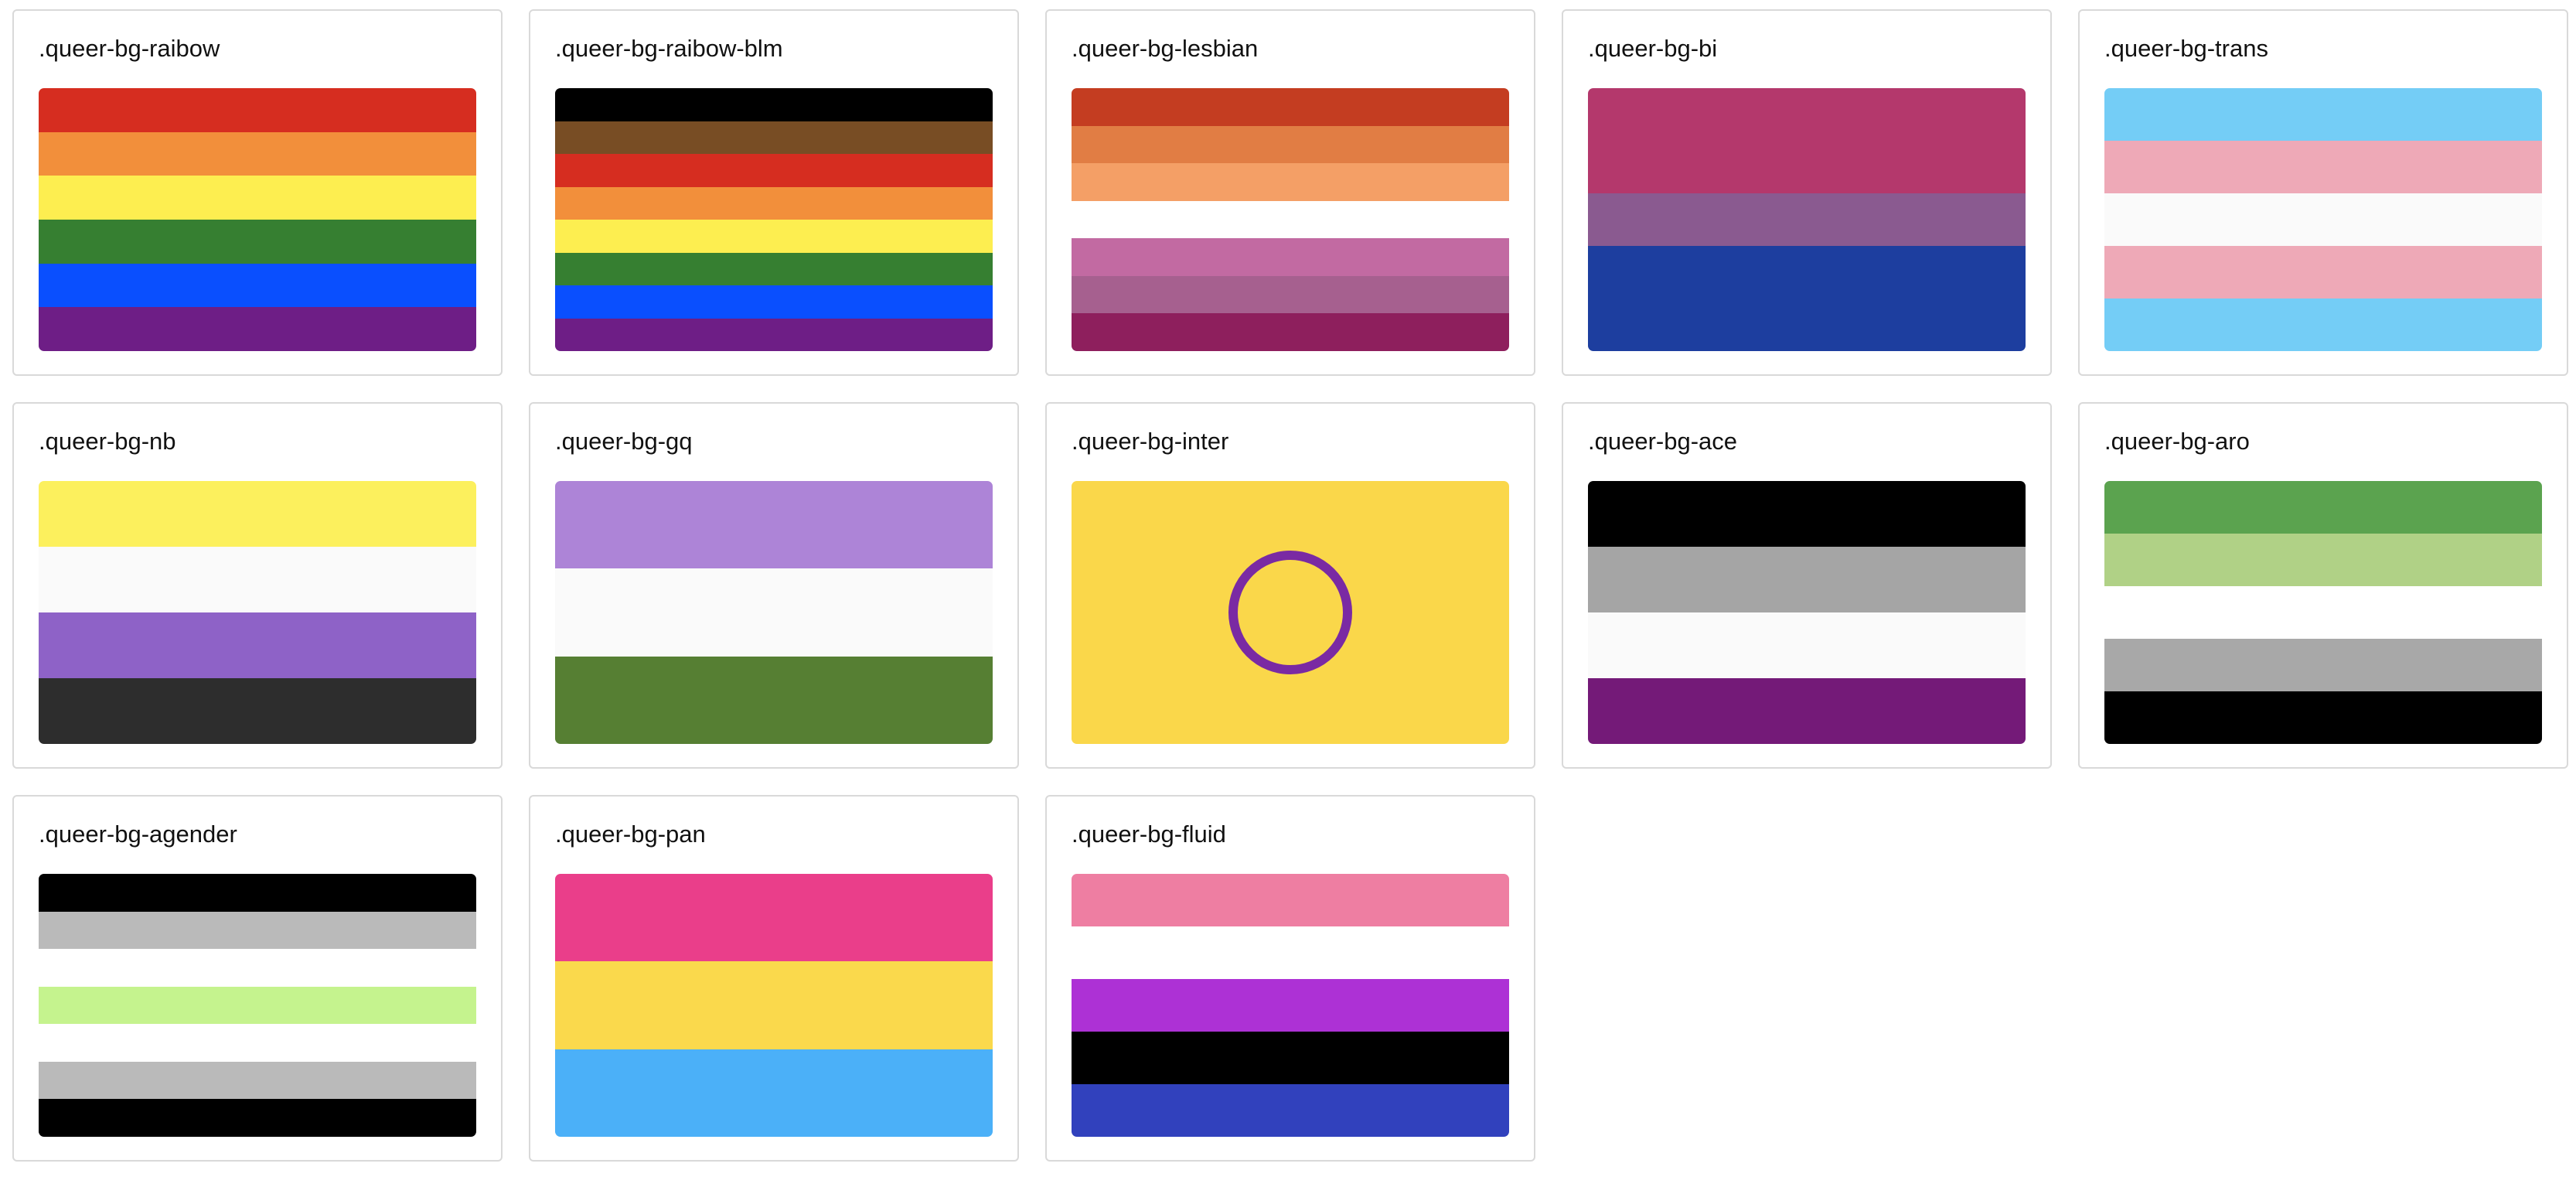 The image size is (2576, 1177). I want to click on flag-class-label: .queer-bg-raibow-blm, so click(669, 49).